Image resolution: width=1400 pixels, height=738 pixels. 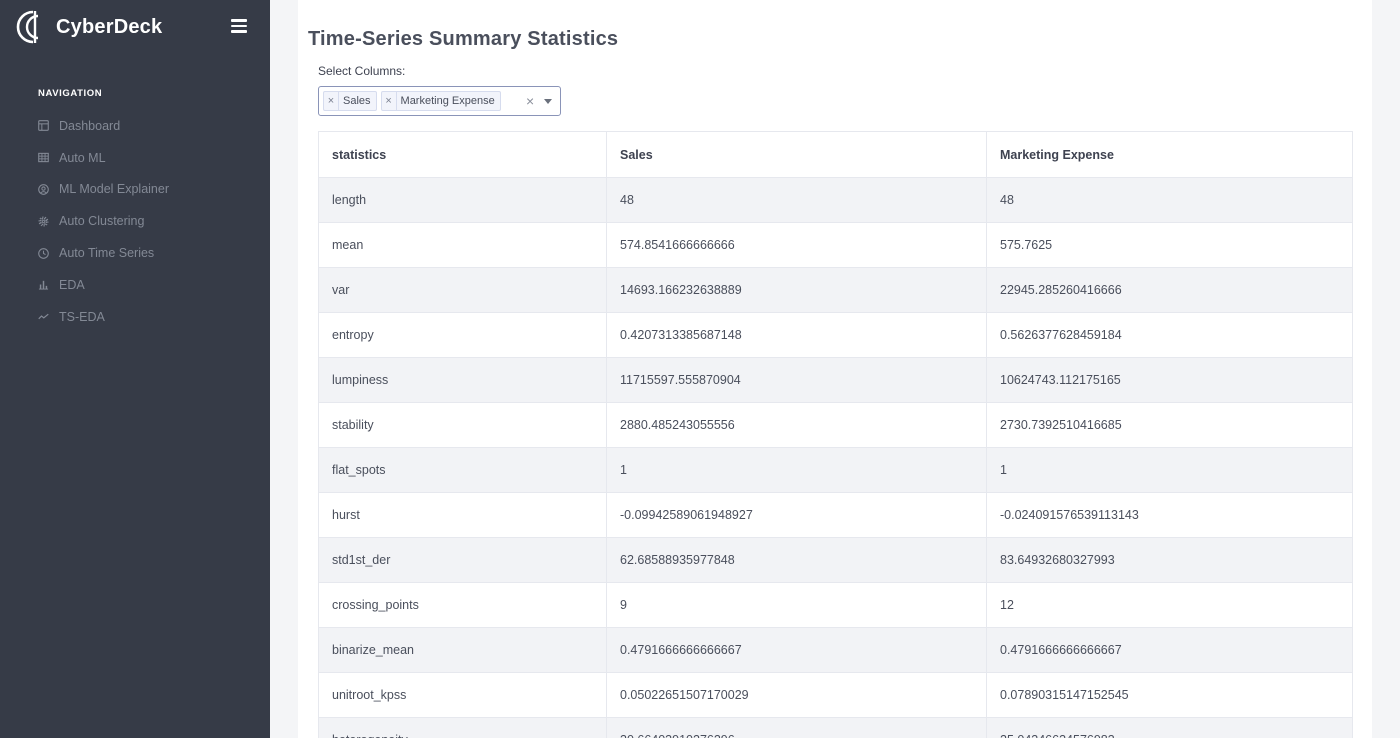 What do you see at coordinates (462, 650) in the screenshot?
I see `table-cell: binarize_mean` at bounding box center [462, 650].